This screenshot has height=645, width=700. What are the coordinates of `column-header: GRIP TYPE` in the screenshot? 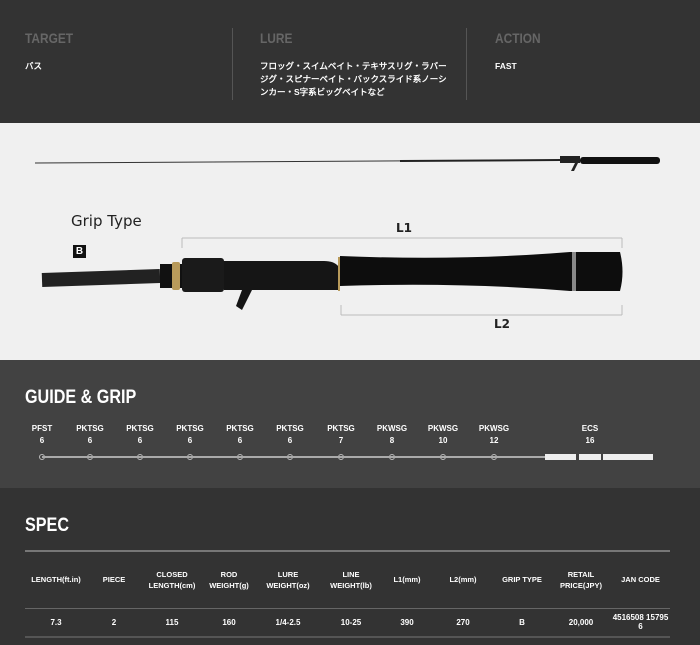 It's located at (522, 579).